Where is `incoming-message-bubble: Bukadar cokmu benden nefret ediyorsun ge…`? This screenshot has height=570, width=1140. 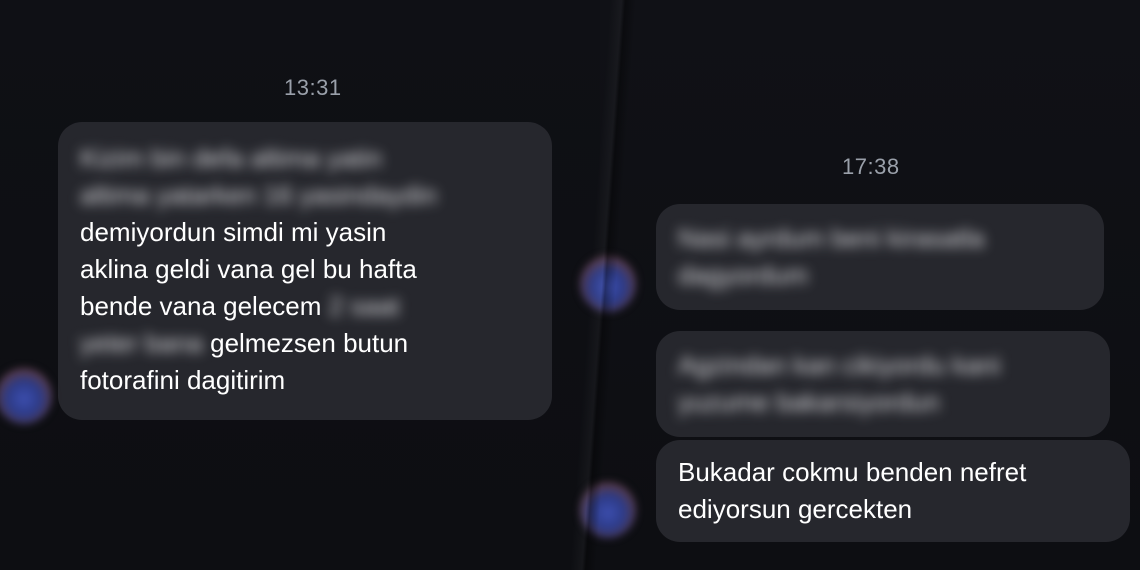
incoming-message-bubble: Bukadar cokmu benden nefret ediyorsun ge… is located at coordinates (893, 491).